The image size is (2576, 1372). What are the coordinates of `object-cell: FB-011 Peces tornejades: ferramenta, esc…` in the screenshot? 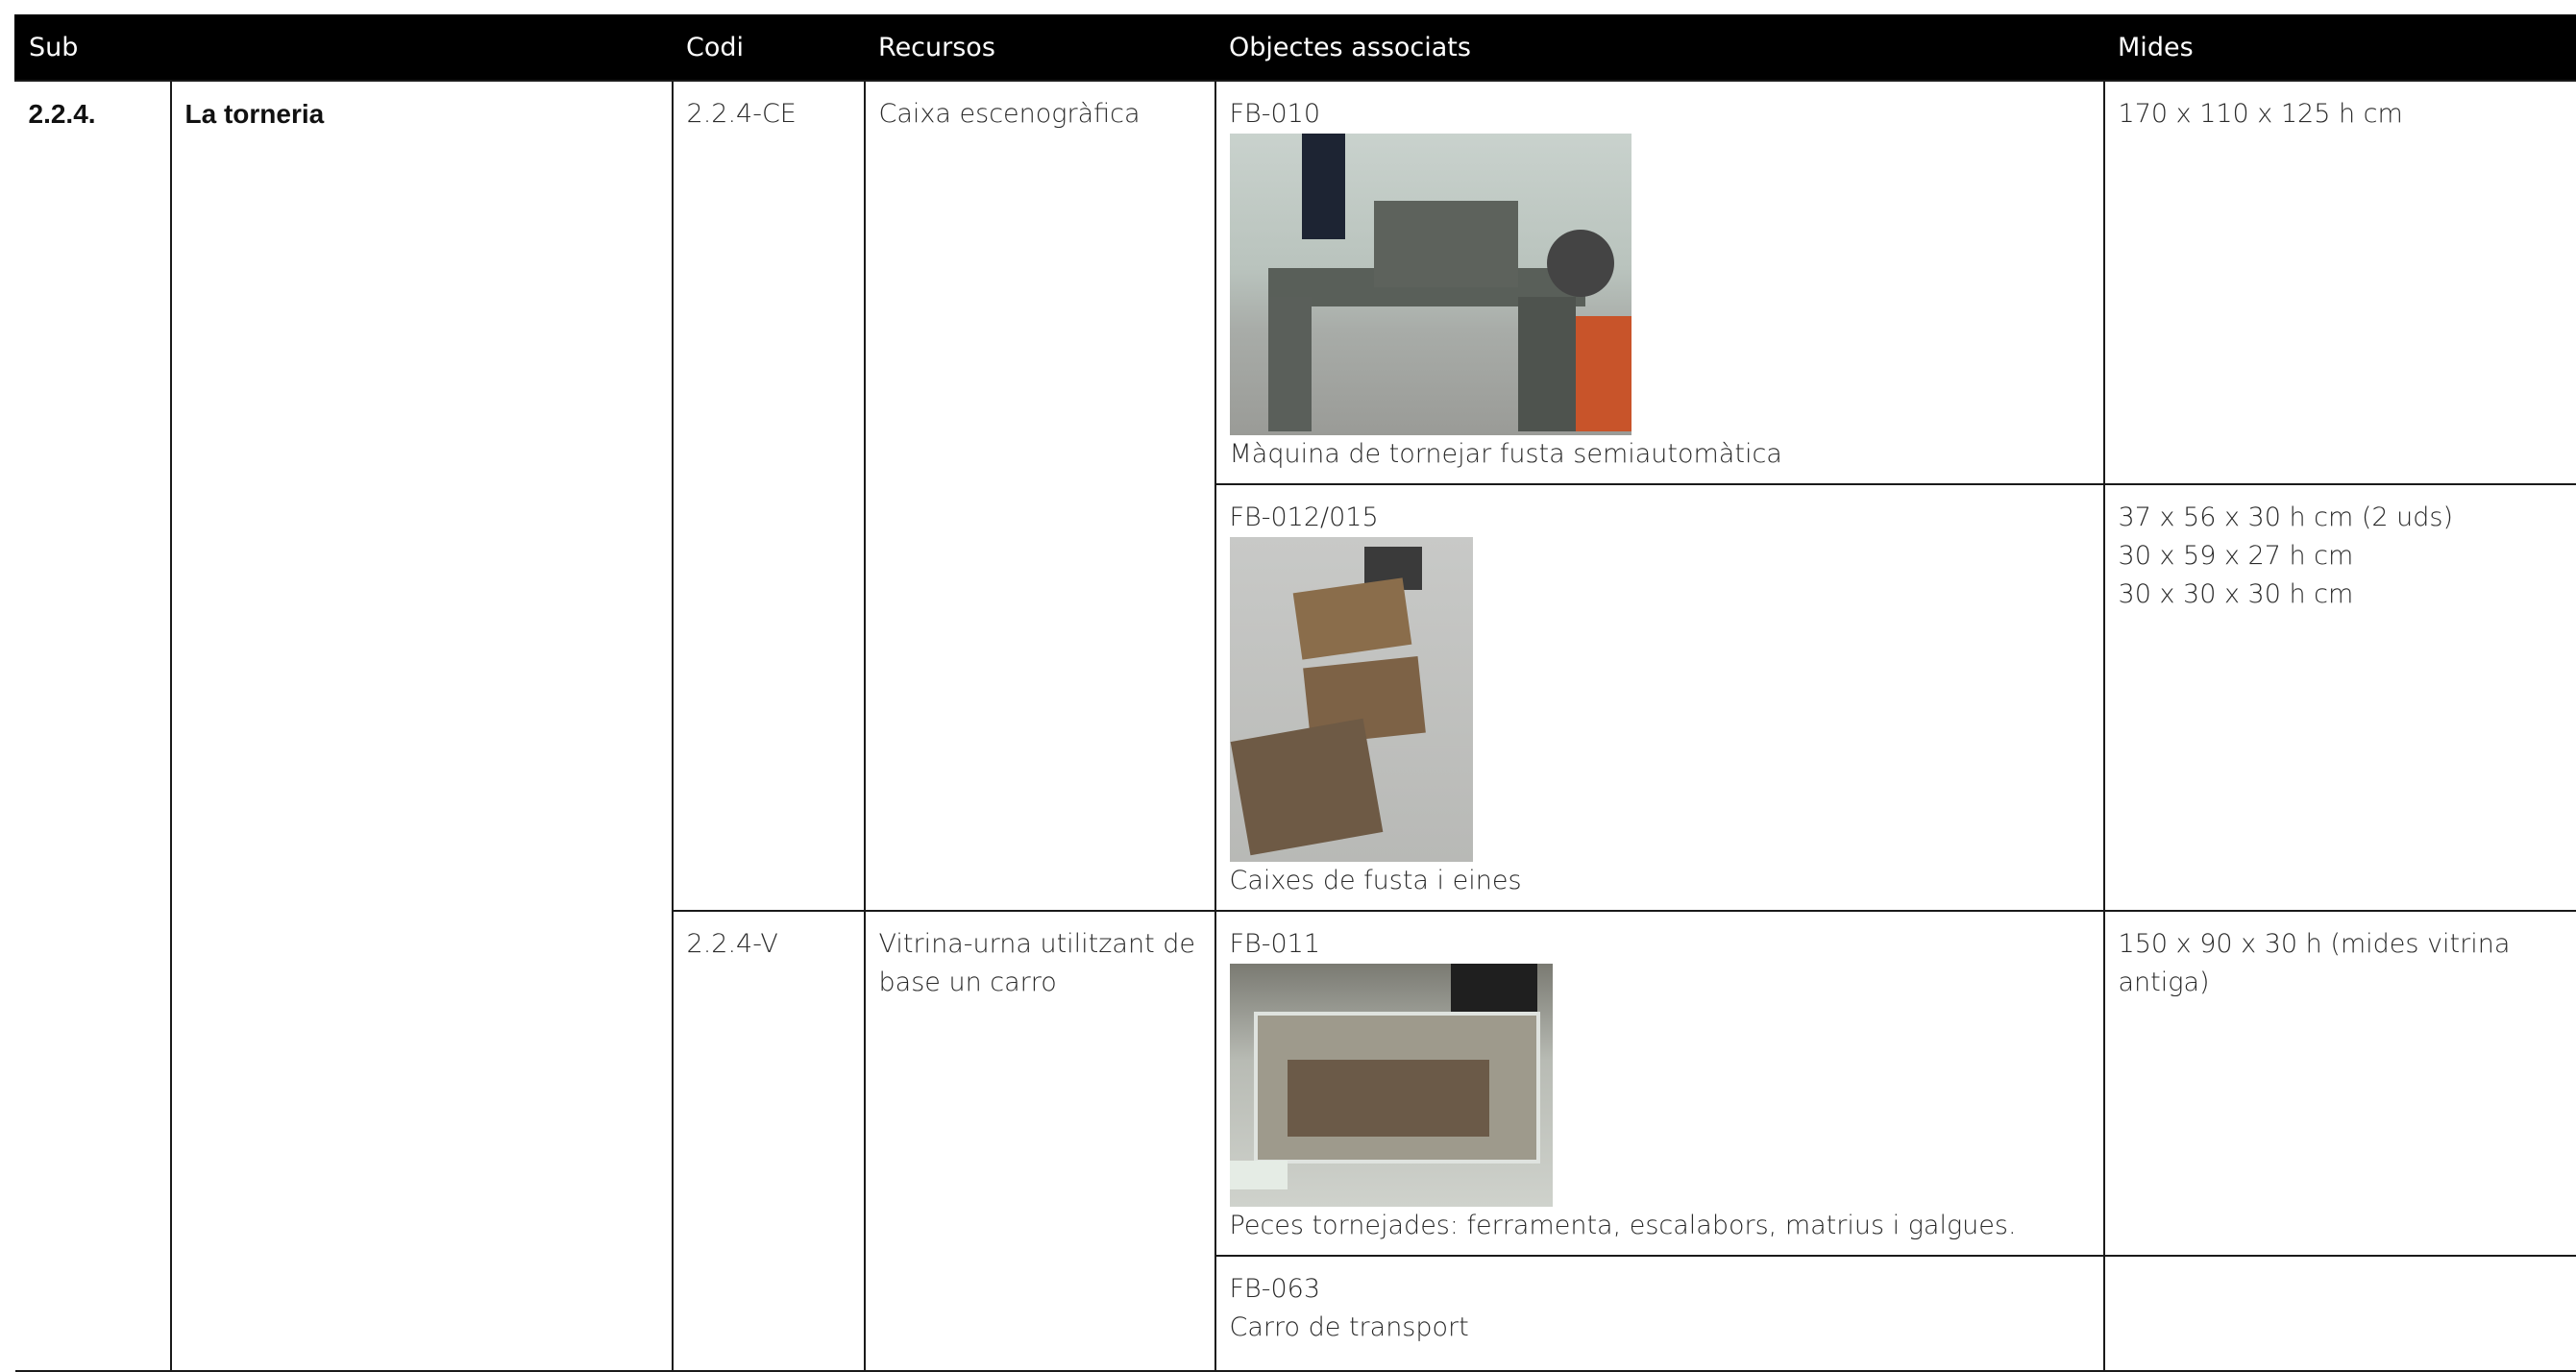 It's located at (1659, 1083).